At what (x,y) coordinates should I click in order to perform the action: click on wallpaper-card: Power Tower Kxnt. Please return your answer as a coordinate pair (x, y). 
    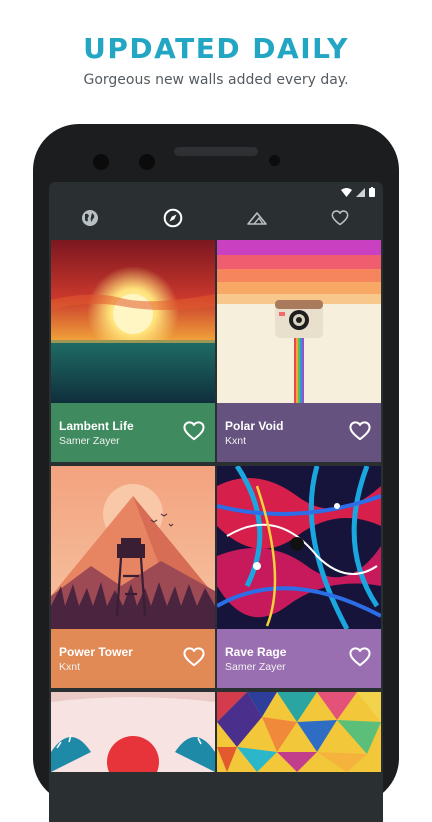
    Looking at the image, I should click on (133, 577).